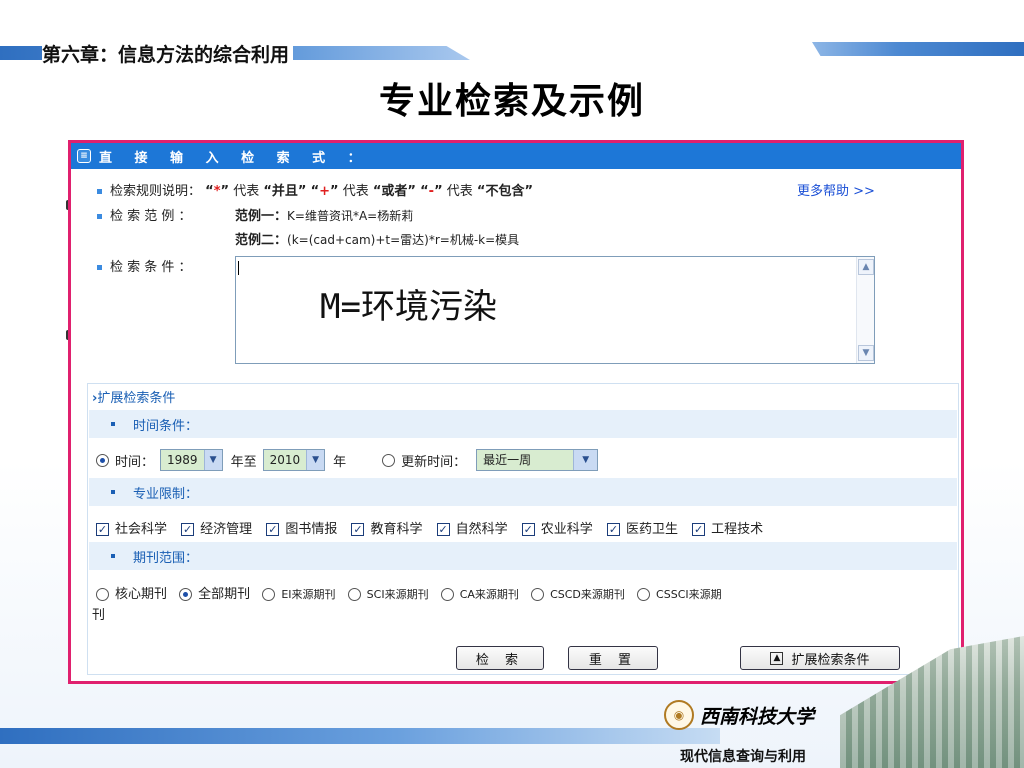  Describe the element at coordinates (166, 558) in the screenshot. I see `journal-band-label: 期刊范围：` at that location.